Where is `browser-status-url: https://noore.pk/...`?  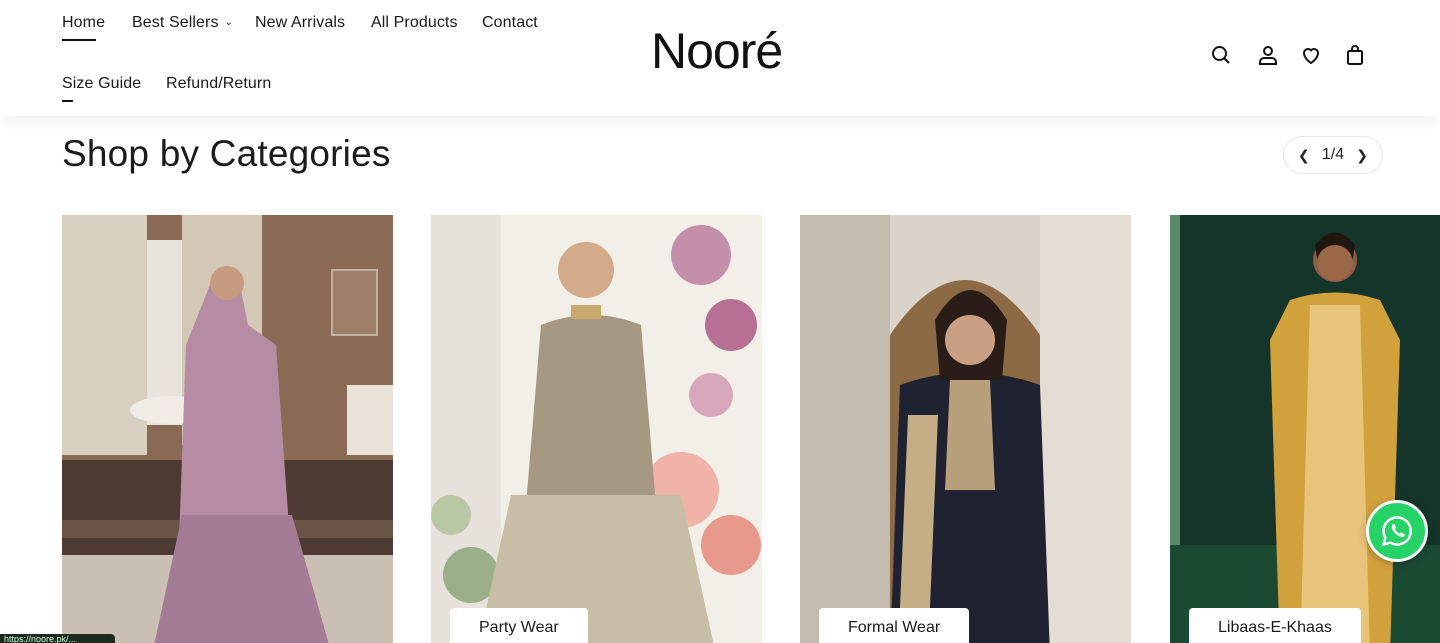
browser-status-url: https://noore.pk/... is located at coordinates (57, 638).